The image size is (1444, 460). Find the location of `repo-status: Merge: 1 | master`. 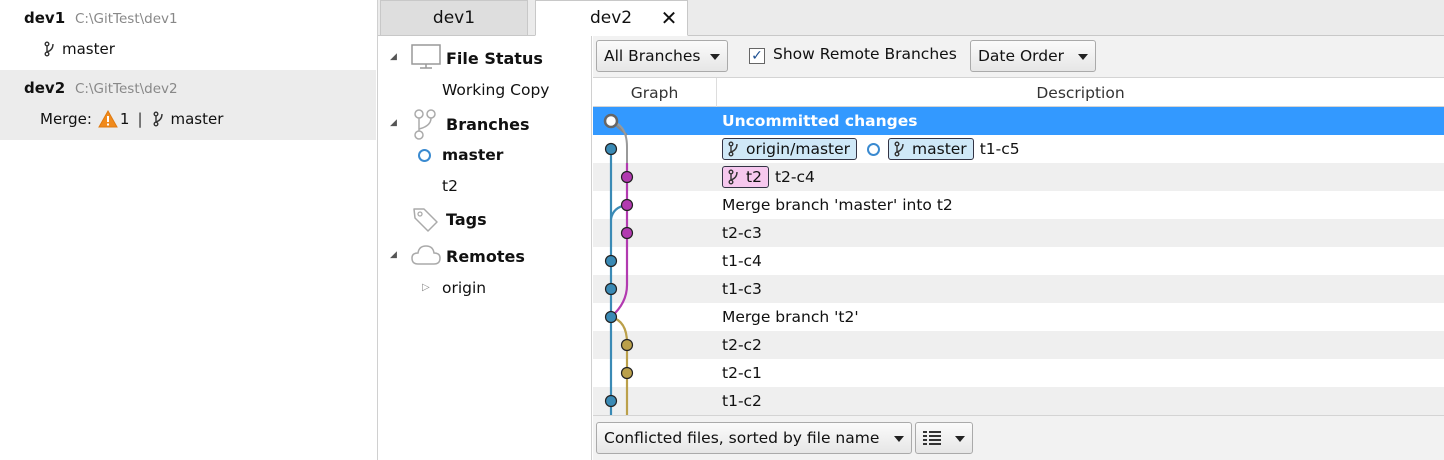

repo-status: Merge: 1 | master is located at coordinates (131, 119).